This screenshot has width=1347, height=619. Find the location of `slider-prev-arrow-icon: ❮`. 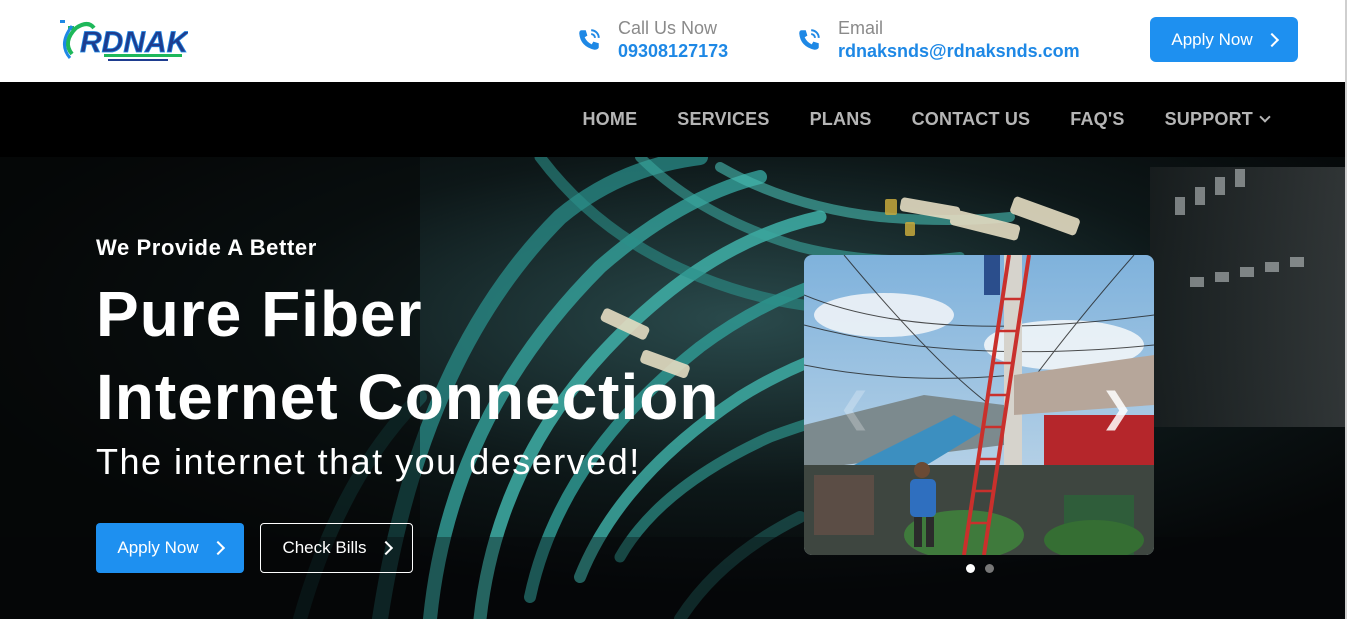

slider-prev-arrow-icon: ❮ is located at coordinates (855, 408).